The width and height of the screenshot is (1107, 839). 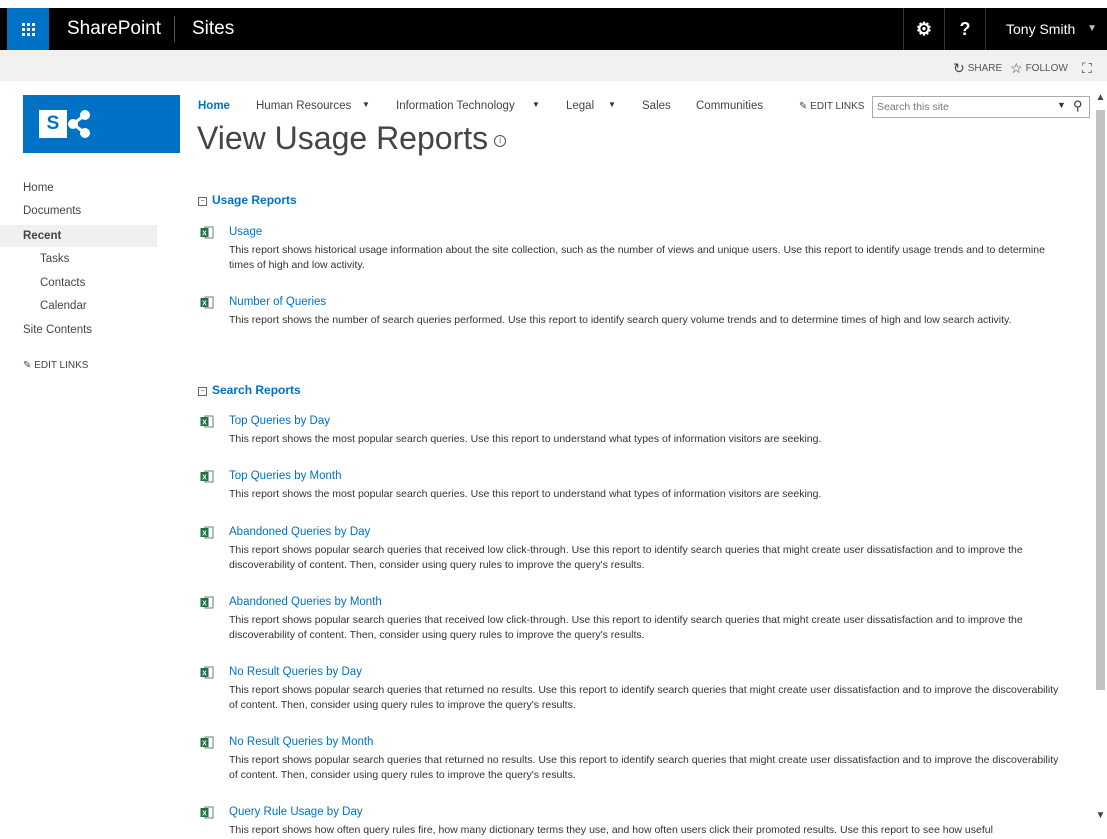 I want to click on topnav-sales: Sales, so click(x=656, y=106).